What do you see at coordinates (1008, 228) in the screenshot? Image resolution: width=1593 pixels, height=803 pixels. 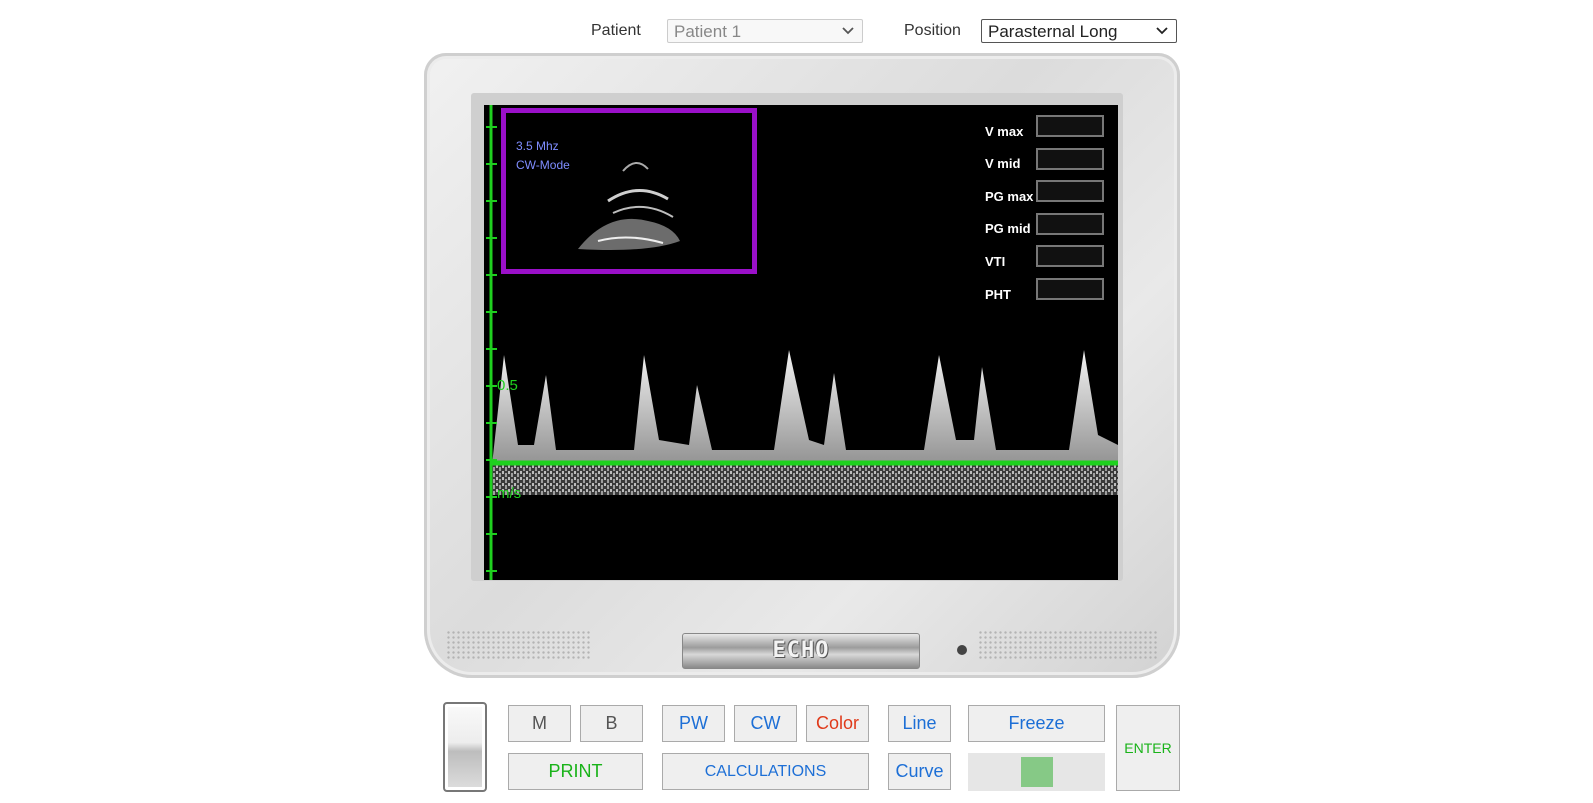 I see `pgmid-label: PG mid` at bounding box center [1008, 228].